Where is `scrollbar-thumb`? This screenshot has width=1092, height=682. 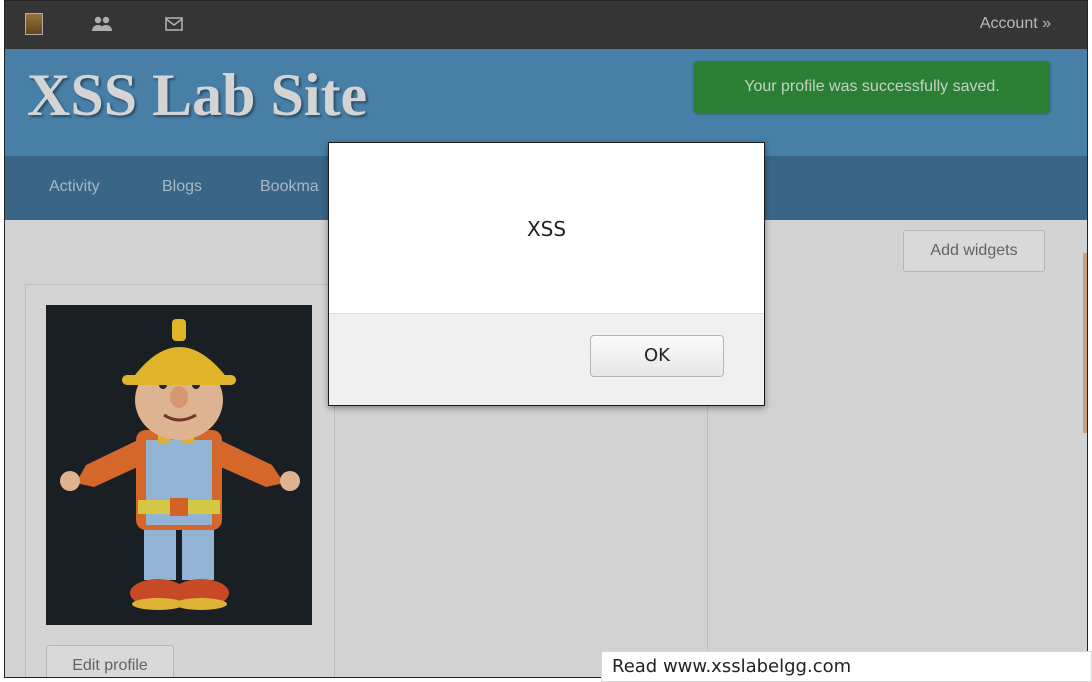 scrollbar-thumb is located at coordinates (1085, 343).